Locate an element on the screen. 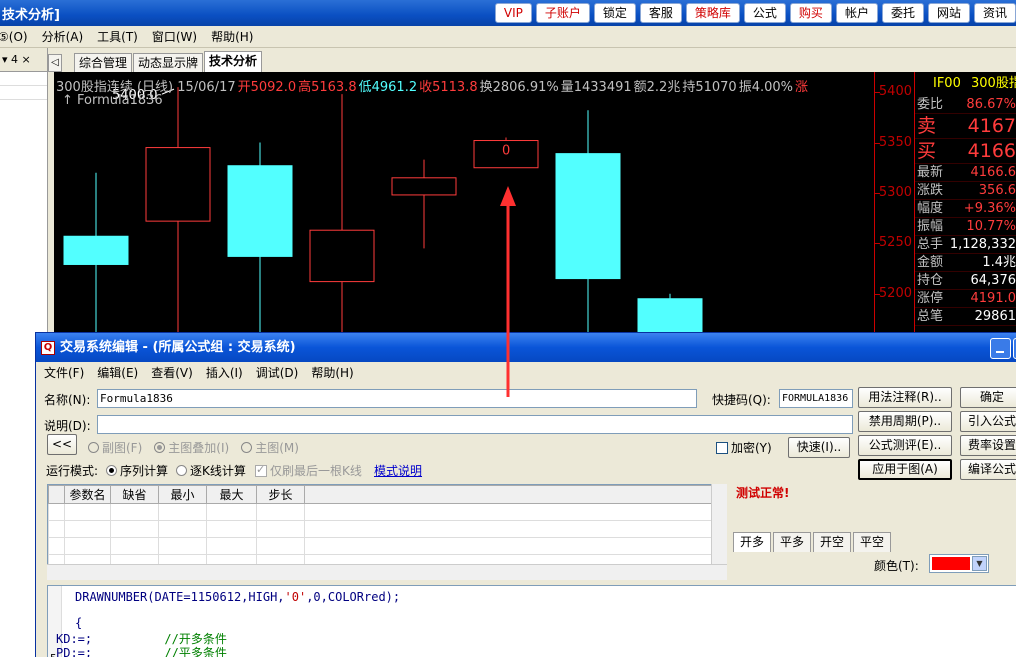 This screenshot has width=1016, height=657. dialog-menu-item-4: 调试(D) is located at coordinates (277, 372).